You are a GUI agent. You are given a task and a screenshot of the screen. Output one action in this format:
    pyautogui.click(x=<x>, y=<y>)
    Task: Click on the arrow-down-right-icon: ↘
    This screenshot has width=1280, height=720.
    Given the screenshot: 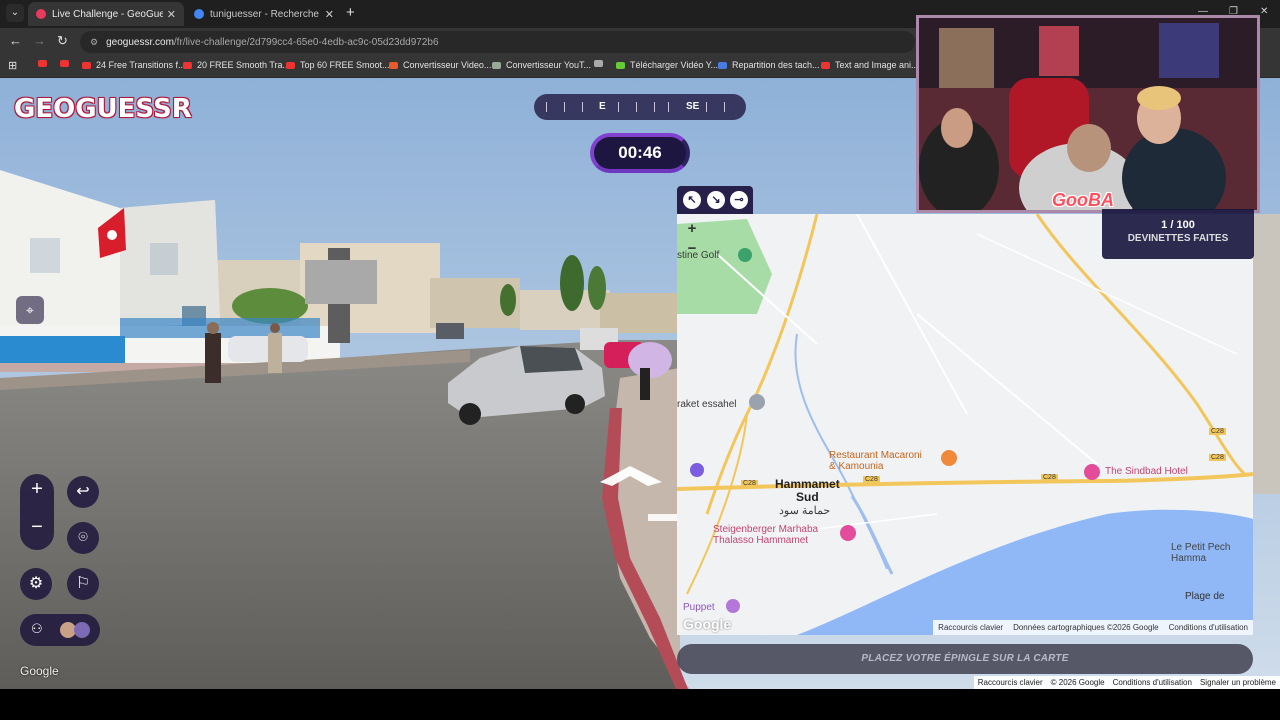 What is the action you would take?
    pyautogui.click(x=716, y=200)
    